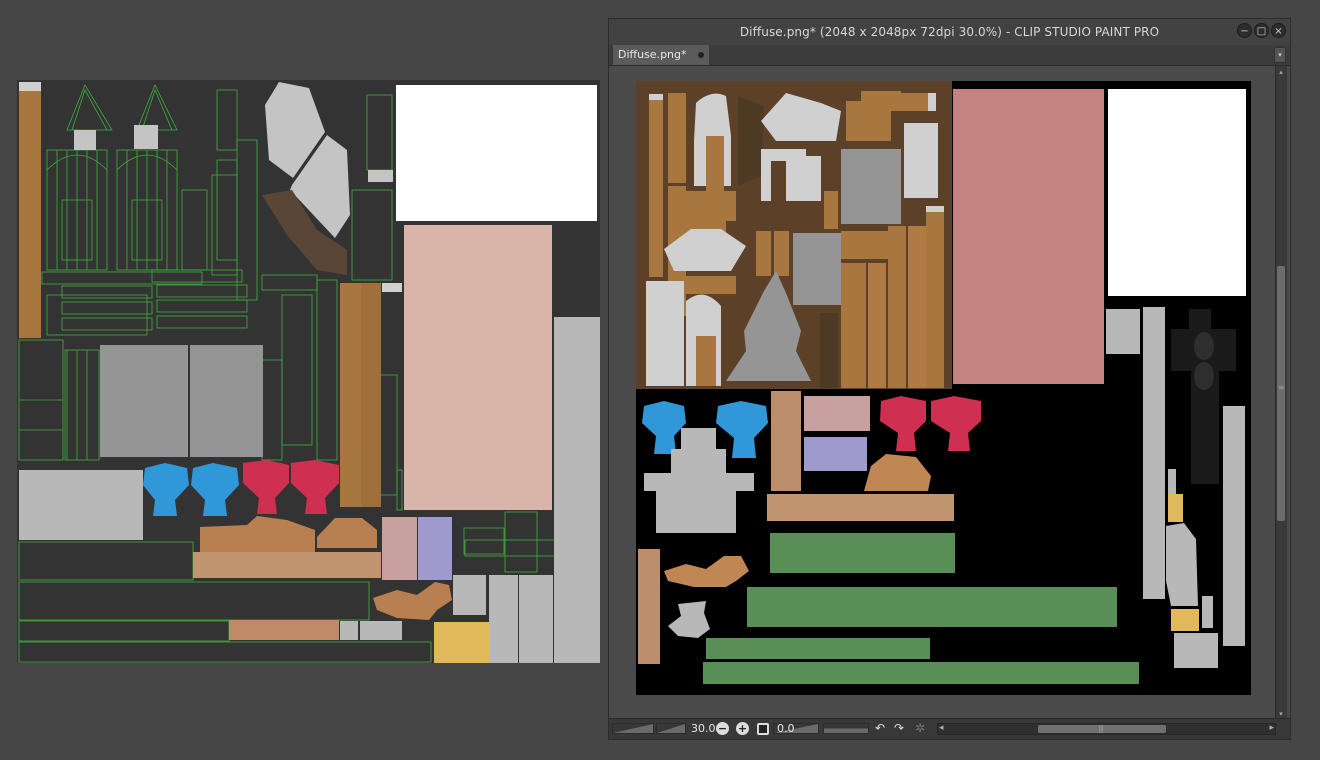 The width and height of the screenshot is (1320, 760). I want to click on status-bar: 30.0 − + 0.0 ↶ ↷ ✲ ◂ ||| ▸, so click(949, 728).